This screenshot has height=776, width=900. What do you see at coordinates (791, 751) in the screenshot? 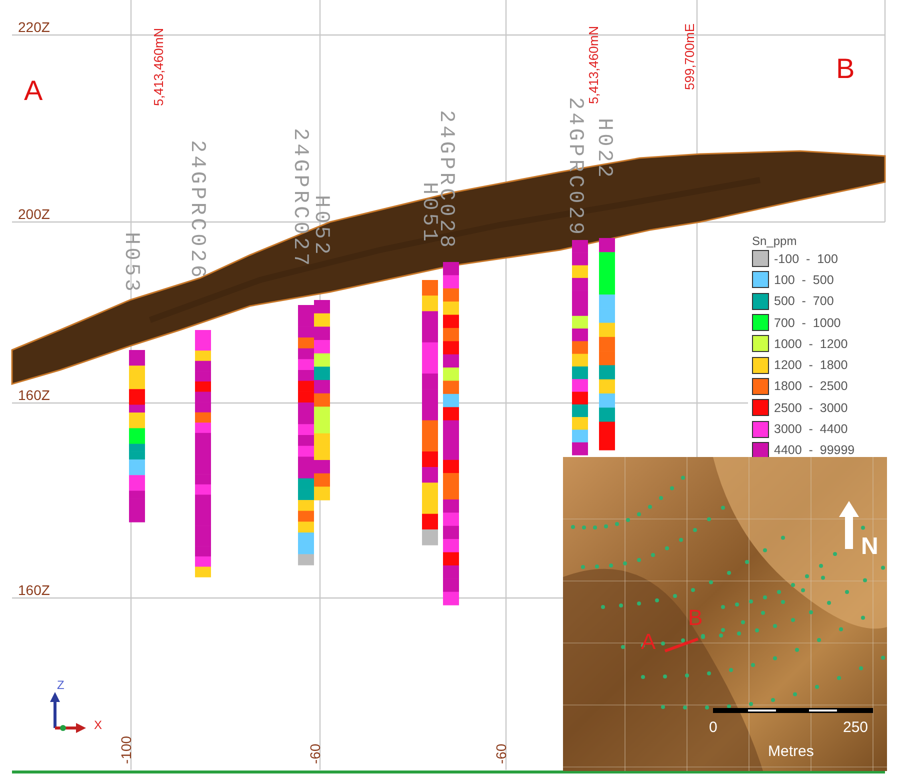
I see `scale-unit-label: Metres` at bounding box center [791, 751].